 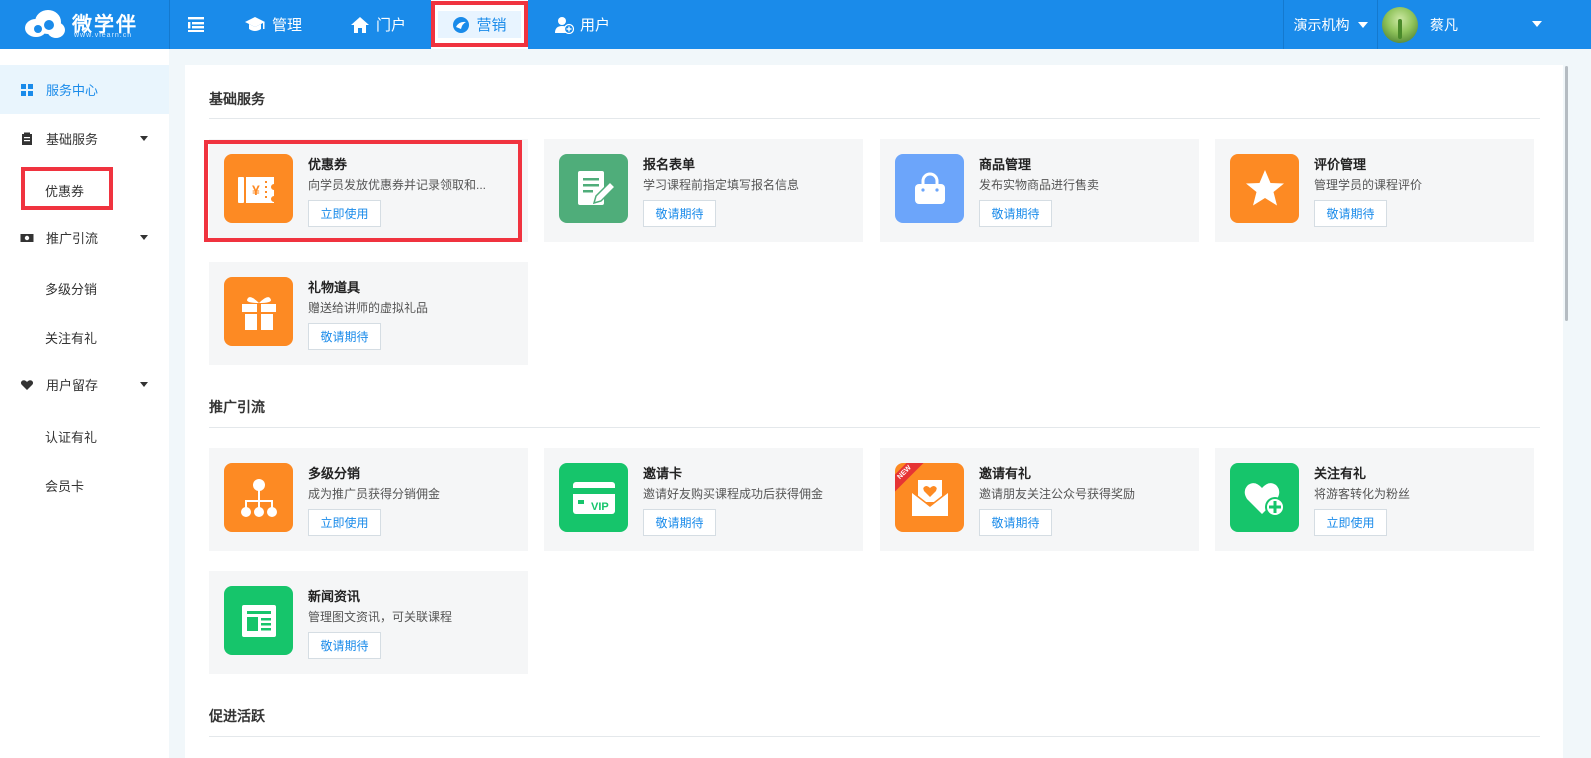 What do you see at coordinates (491, 25) in the screenshot?
I see `nav-marketing-label: 营销` at bounding box center [491, 25].